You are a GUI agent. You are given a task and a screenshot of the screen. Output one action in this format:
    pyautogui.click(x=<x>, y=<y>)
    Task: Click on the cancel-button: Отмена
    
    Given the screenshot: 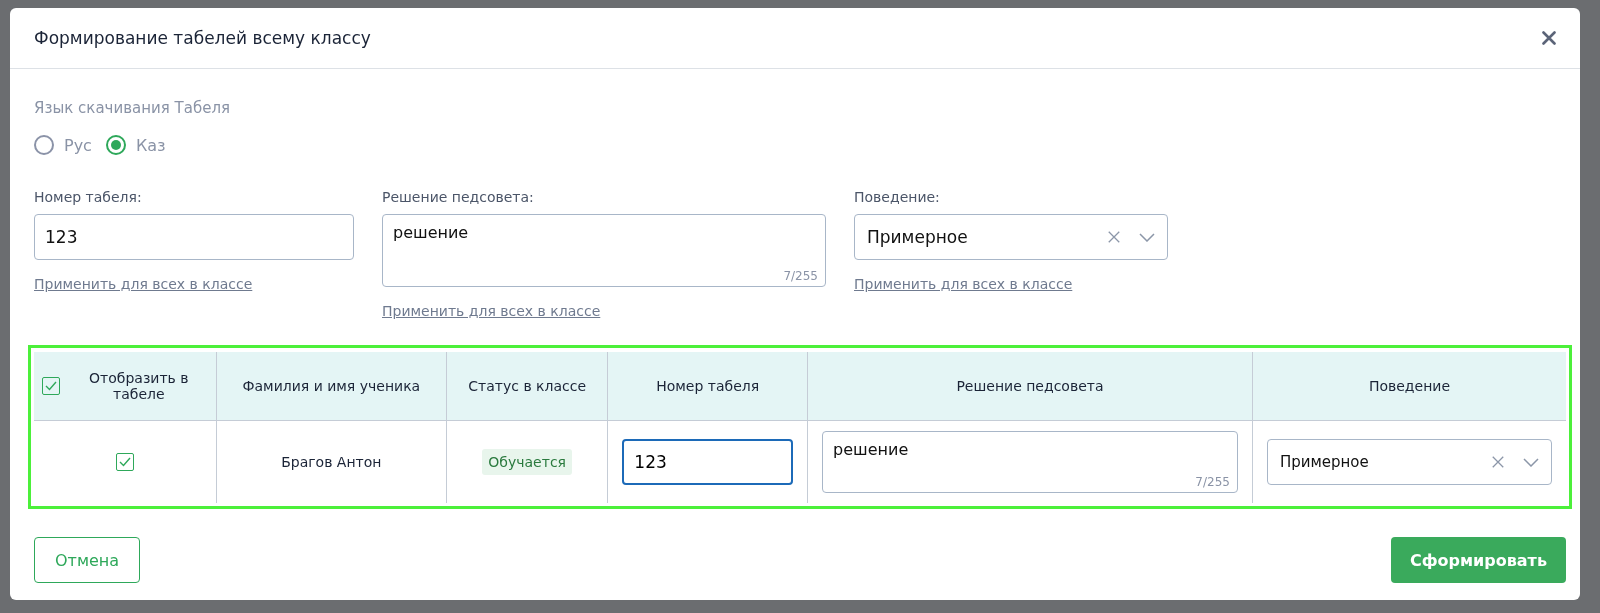 What is the action you would take?
    pyautogui.click(x=87, y=560)
    